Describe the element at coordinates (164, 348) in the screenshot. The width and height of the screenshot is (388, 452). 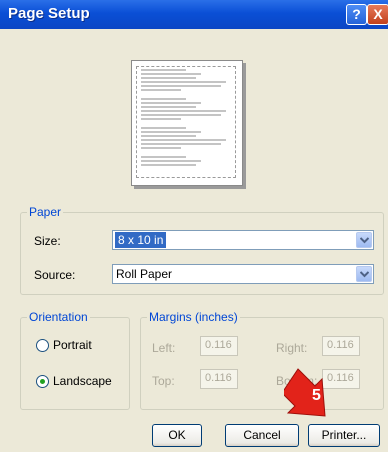
I see `left-margin-label: Left:` at that location.